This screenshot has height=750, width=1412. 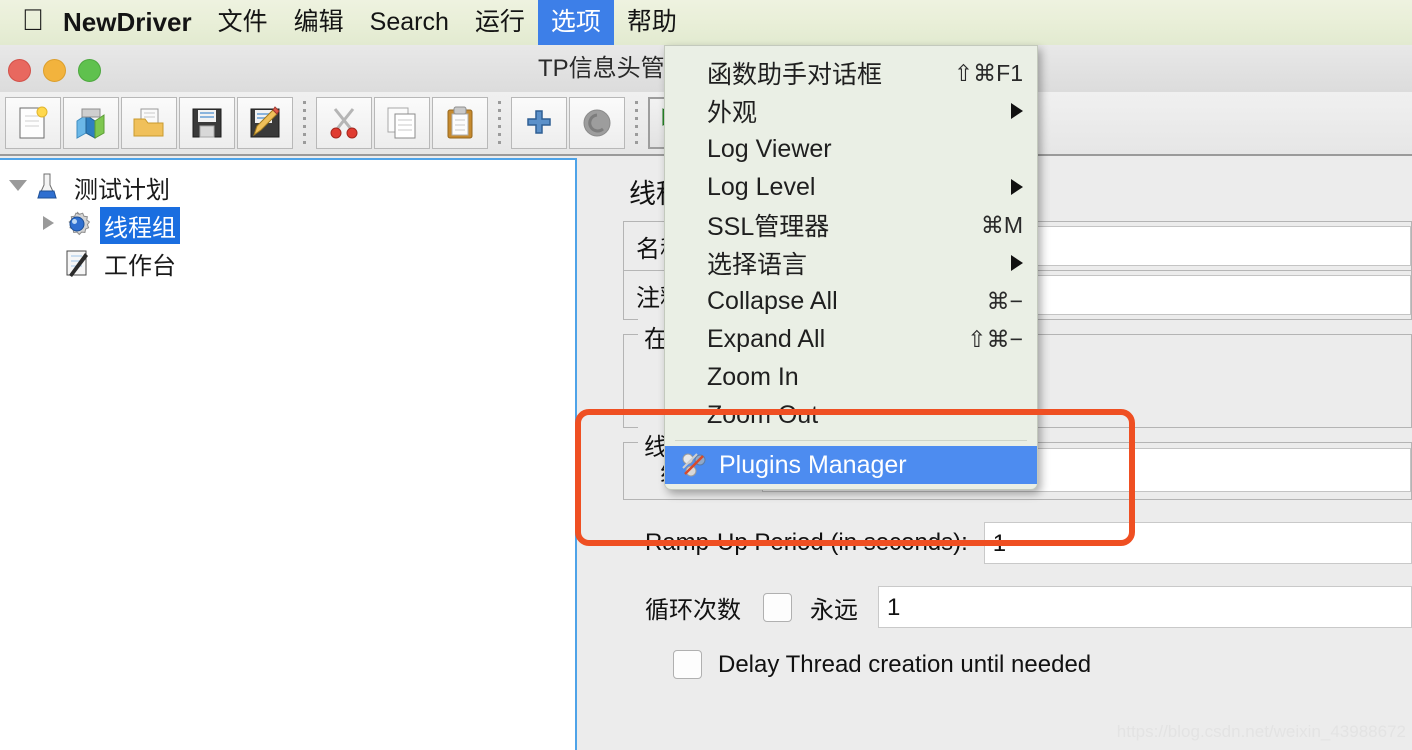 I want to click on menu-item-expand-all: Expand All ⇧⌘−, so click(x=851, y=339).